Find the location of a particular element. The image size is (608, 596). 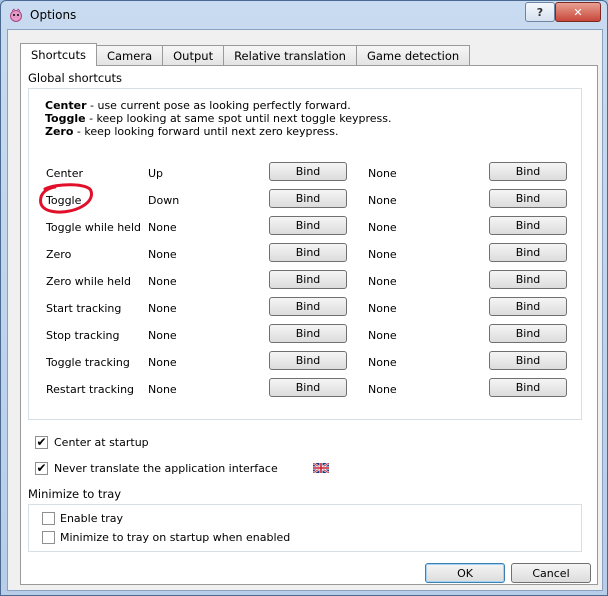

tab-game-detection: Game detection is located at coordinates (413, 55).